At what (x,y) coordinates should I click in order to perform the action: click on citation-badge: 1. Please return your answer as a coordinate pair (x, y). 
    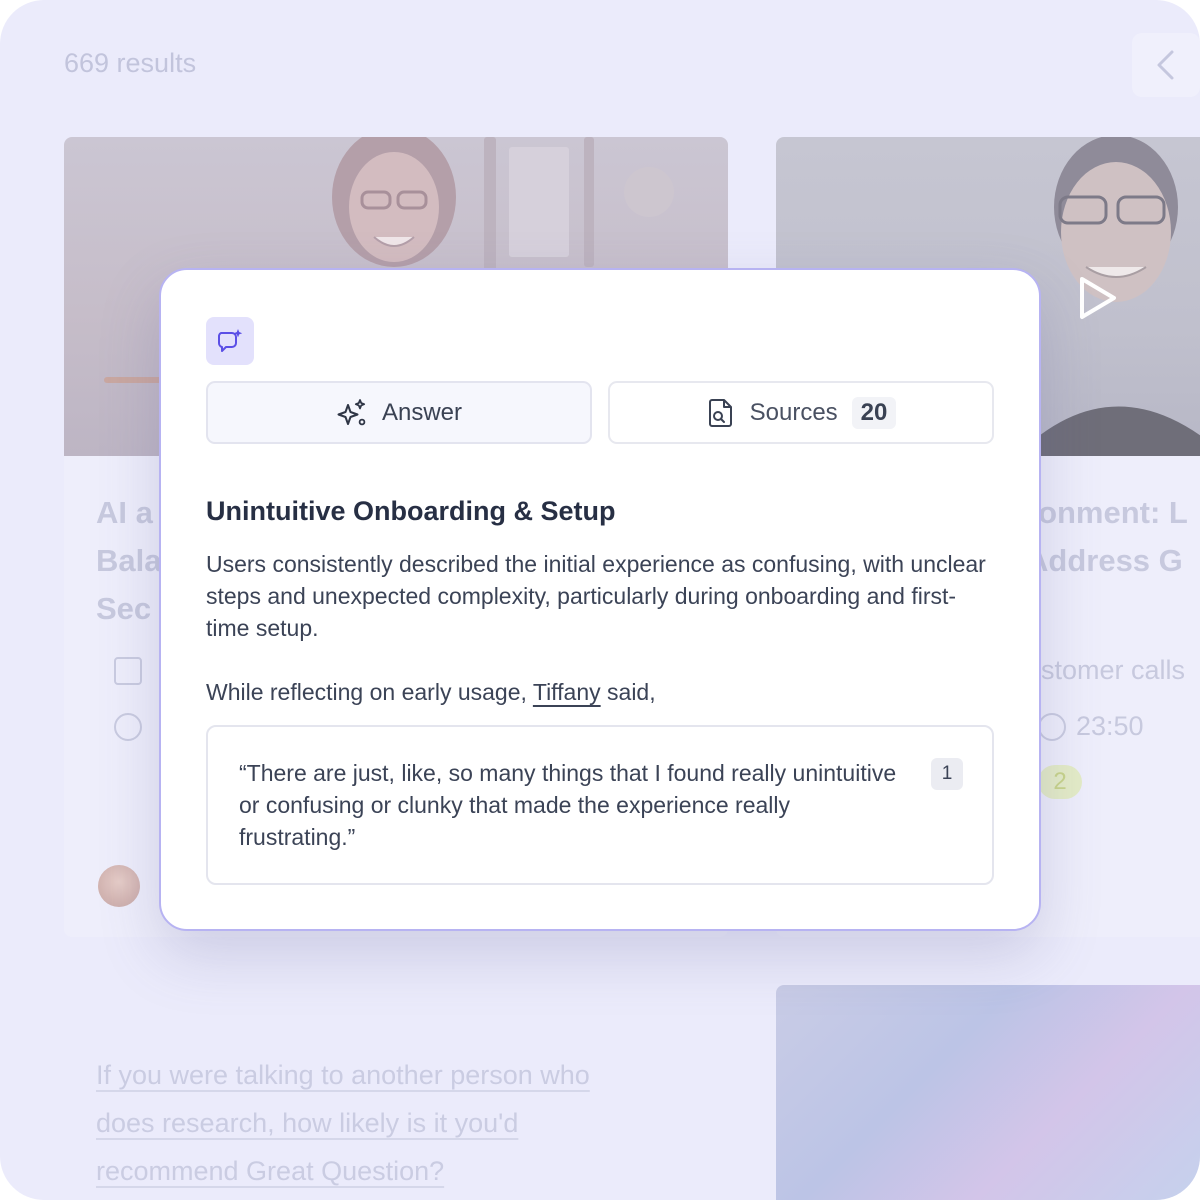
    Looking at the image, I should click on (947, 774).